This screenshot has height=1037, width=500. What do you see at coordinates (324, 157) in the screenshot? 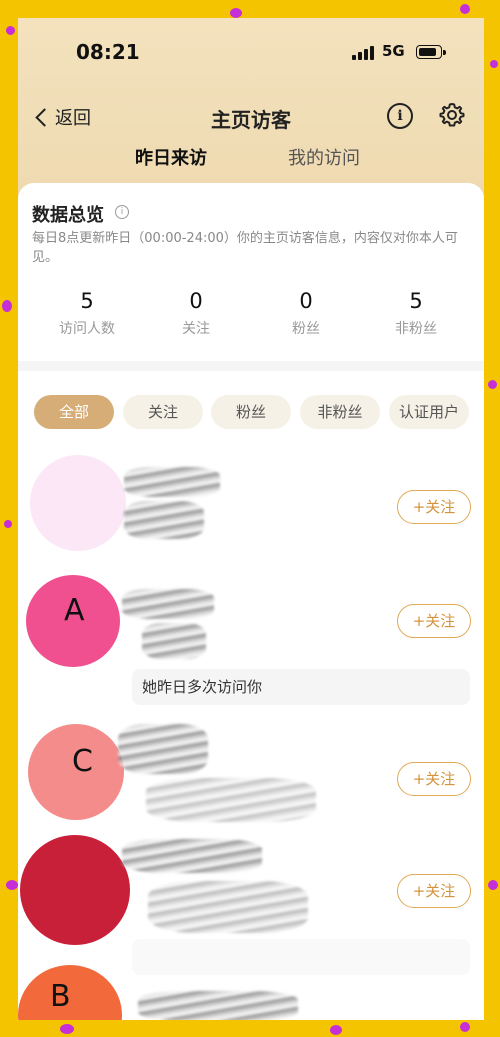
I see `tab-my-visits: 我的访问` at bounding box center [324, 157].